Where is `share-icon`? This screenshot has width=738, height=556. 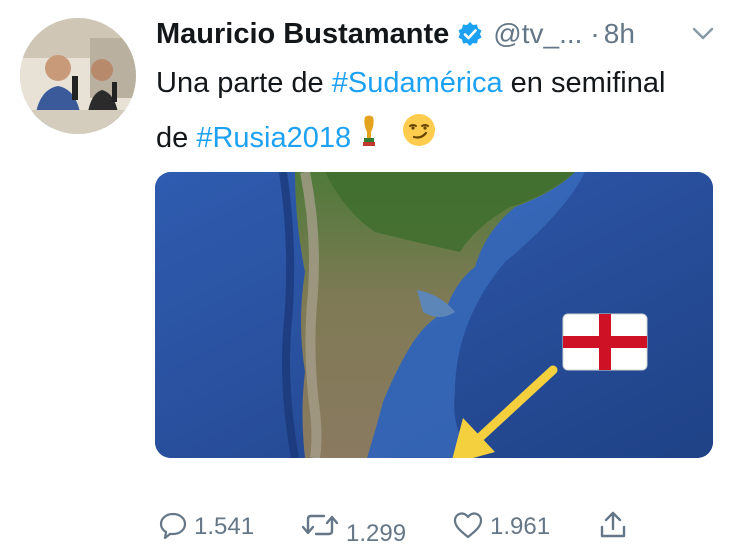 share-icon is located at coordinates (613, 527).